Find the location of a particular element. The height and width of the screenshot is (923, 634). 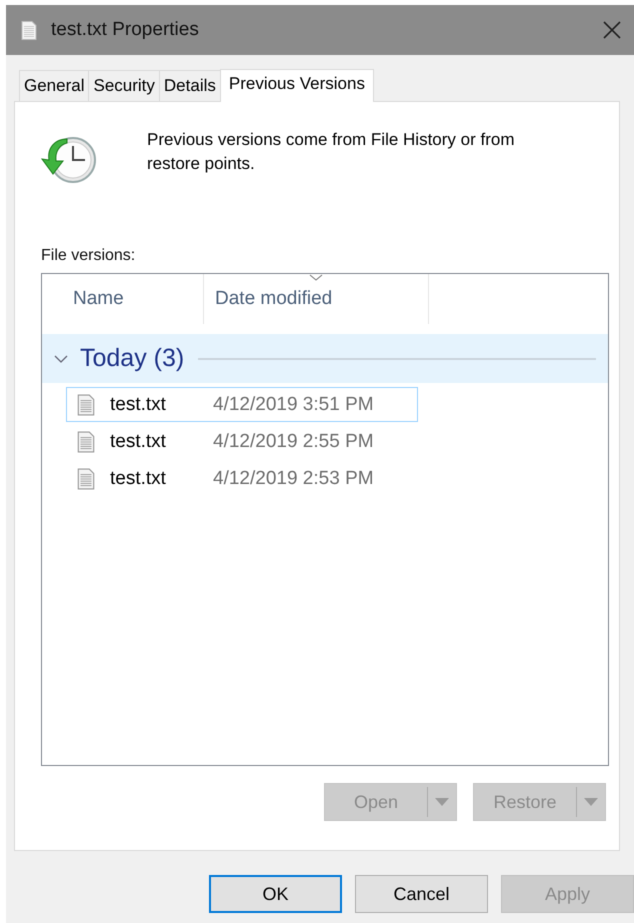

column-header: Date modified is located at coordinates (316, 299).